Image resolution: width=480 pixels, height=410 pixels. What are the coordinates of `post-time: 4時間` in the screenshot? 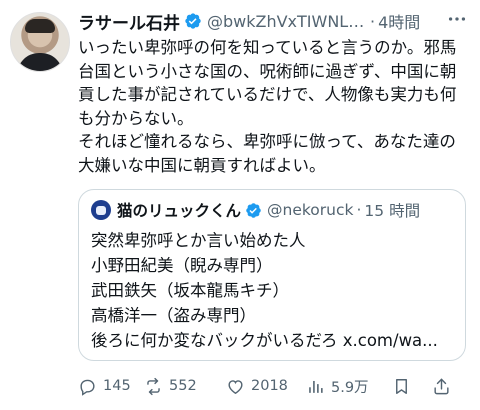 It's located at (399, 21).